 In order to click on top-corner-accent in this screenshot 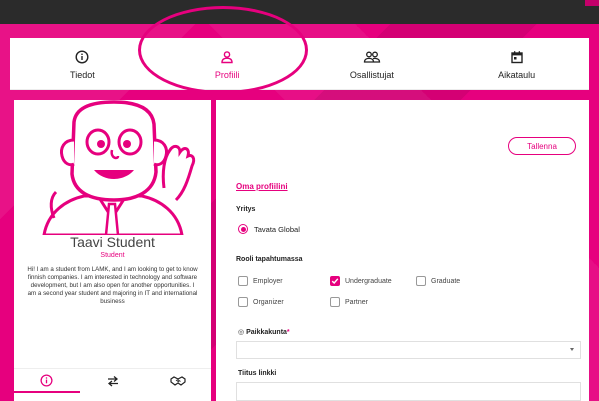, I will do `click(592, 3)`.